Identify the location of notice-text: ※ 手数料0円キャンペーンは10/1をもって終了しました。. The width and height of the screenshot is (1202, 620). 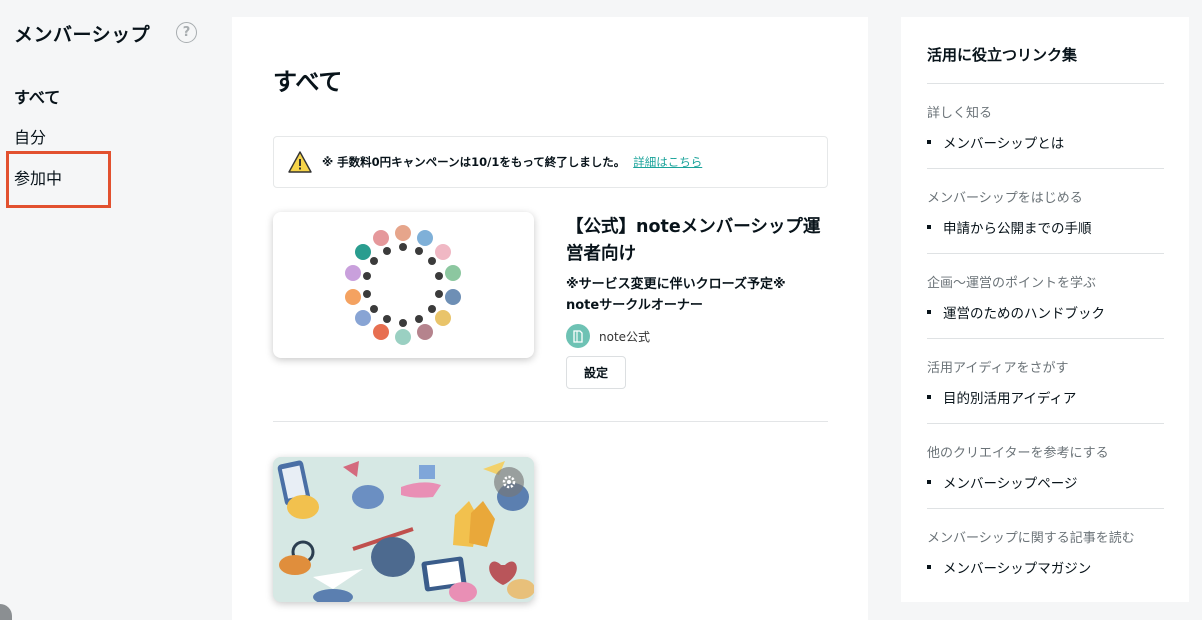
(474, 162).